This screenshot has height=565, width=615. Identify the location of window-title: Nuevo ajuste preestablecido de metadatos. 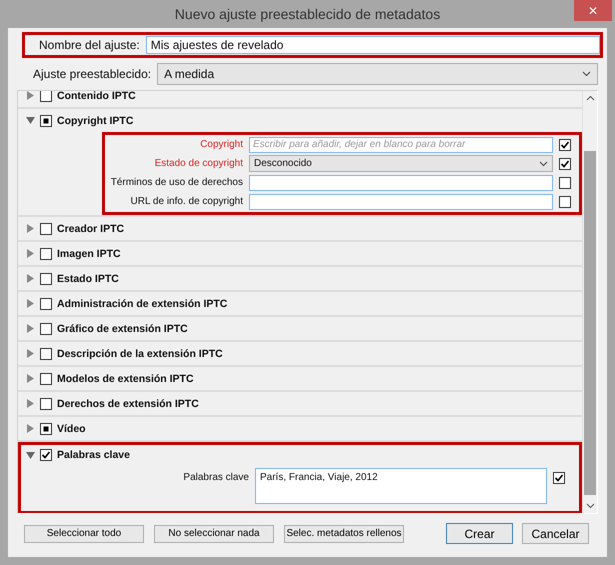
(307, 14).